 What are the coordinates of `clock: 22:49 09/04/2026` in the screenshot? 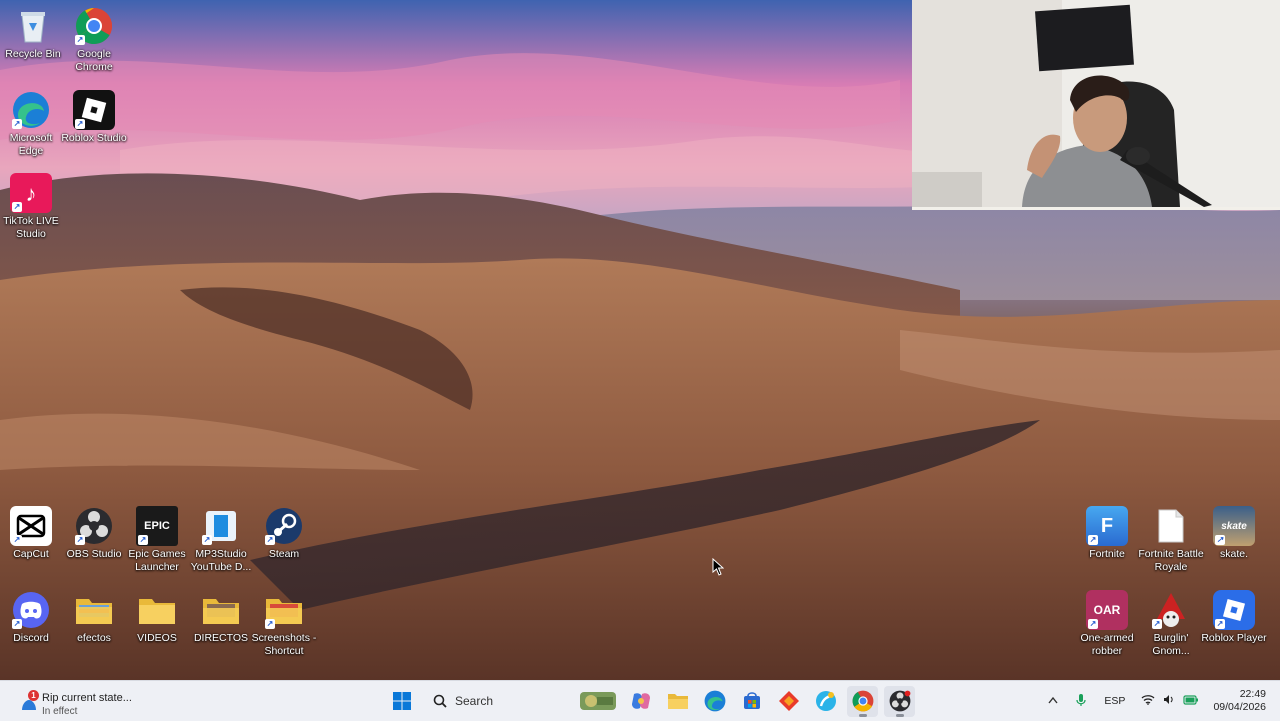 It's located at (1239, 701).